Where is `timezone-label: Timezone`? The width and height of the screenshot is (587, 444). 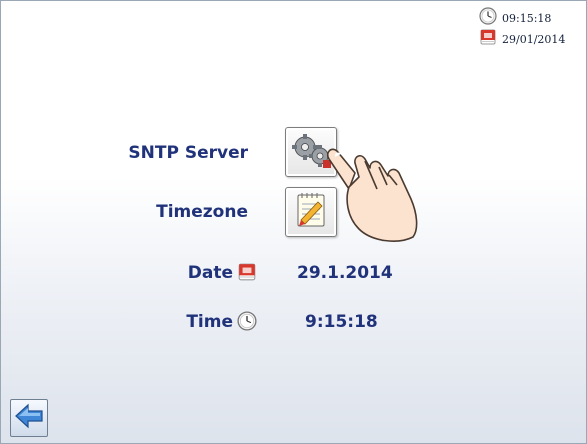 timezone-label: Timezone is located at coordinates (202, 212).